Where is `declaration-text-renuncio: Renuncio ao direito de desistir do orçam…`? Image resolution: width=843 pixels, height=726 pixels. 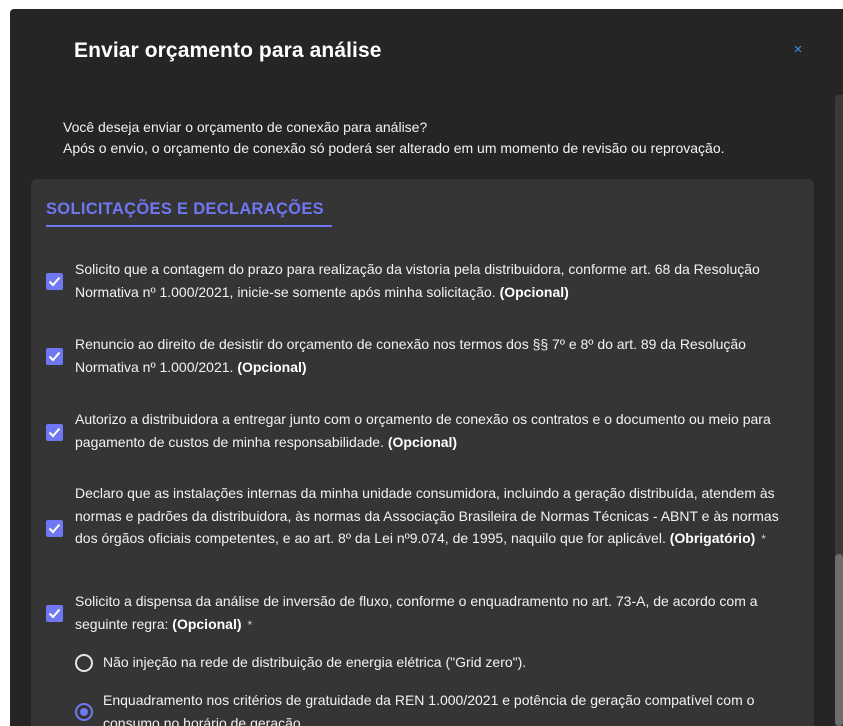 declaration-text-renuncio: Renuncio ao direito de desistir do orçam… is located at coordinates (440, 355).